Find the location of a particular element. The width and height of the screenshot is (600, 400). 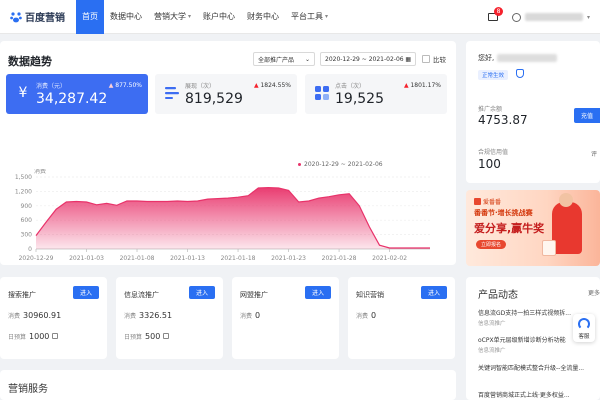

nav-item-0: 首页 is located at coordinates (90, 17).